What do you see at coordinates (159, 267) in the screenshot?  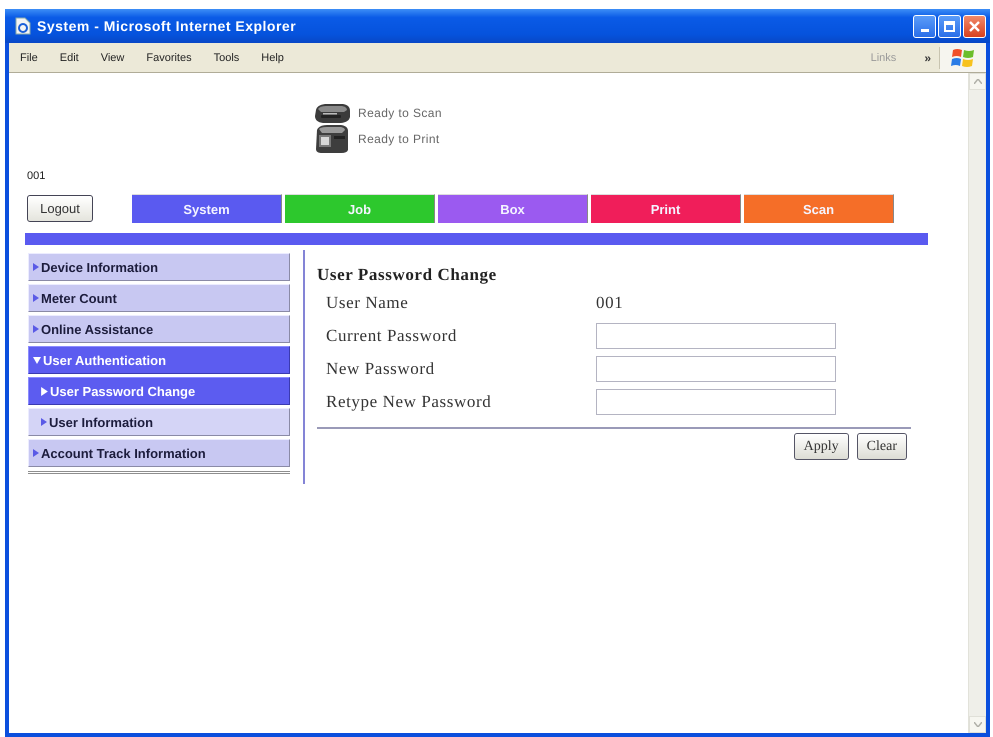 I see `sidebar-item: Device Information` at bounding box center [159, 267].